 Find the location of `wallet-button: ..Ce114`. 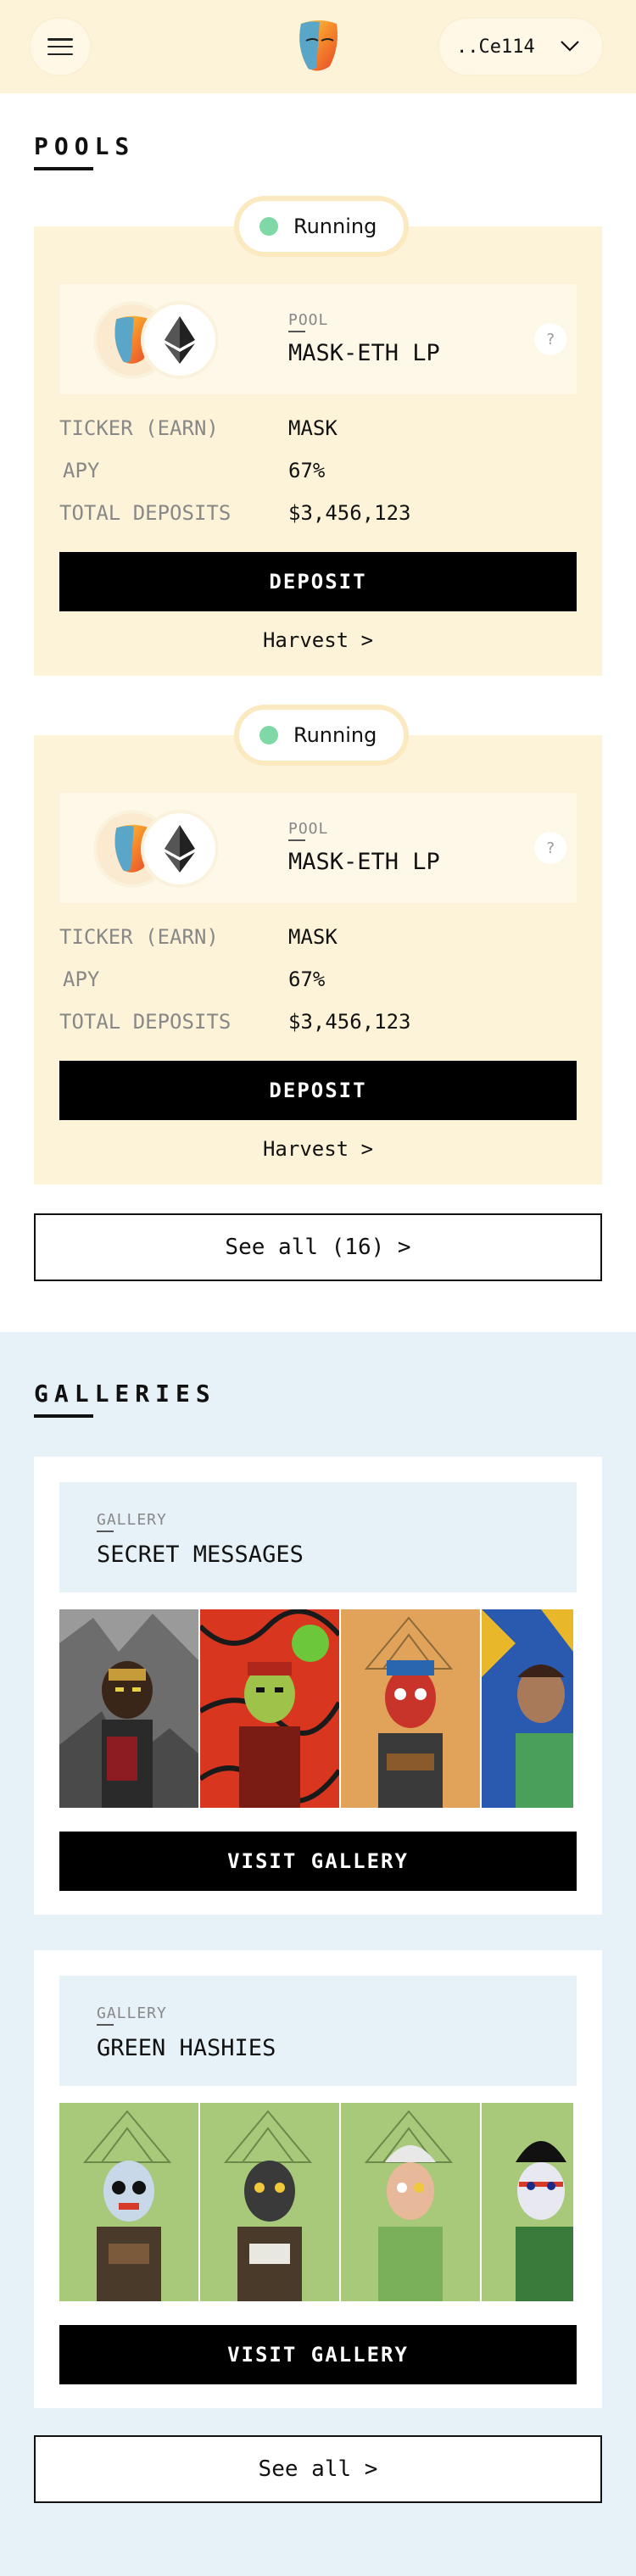

wallet-button: ..Ce114 is located at coordinates (520, 47).